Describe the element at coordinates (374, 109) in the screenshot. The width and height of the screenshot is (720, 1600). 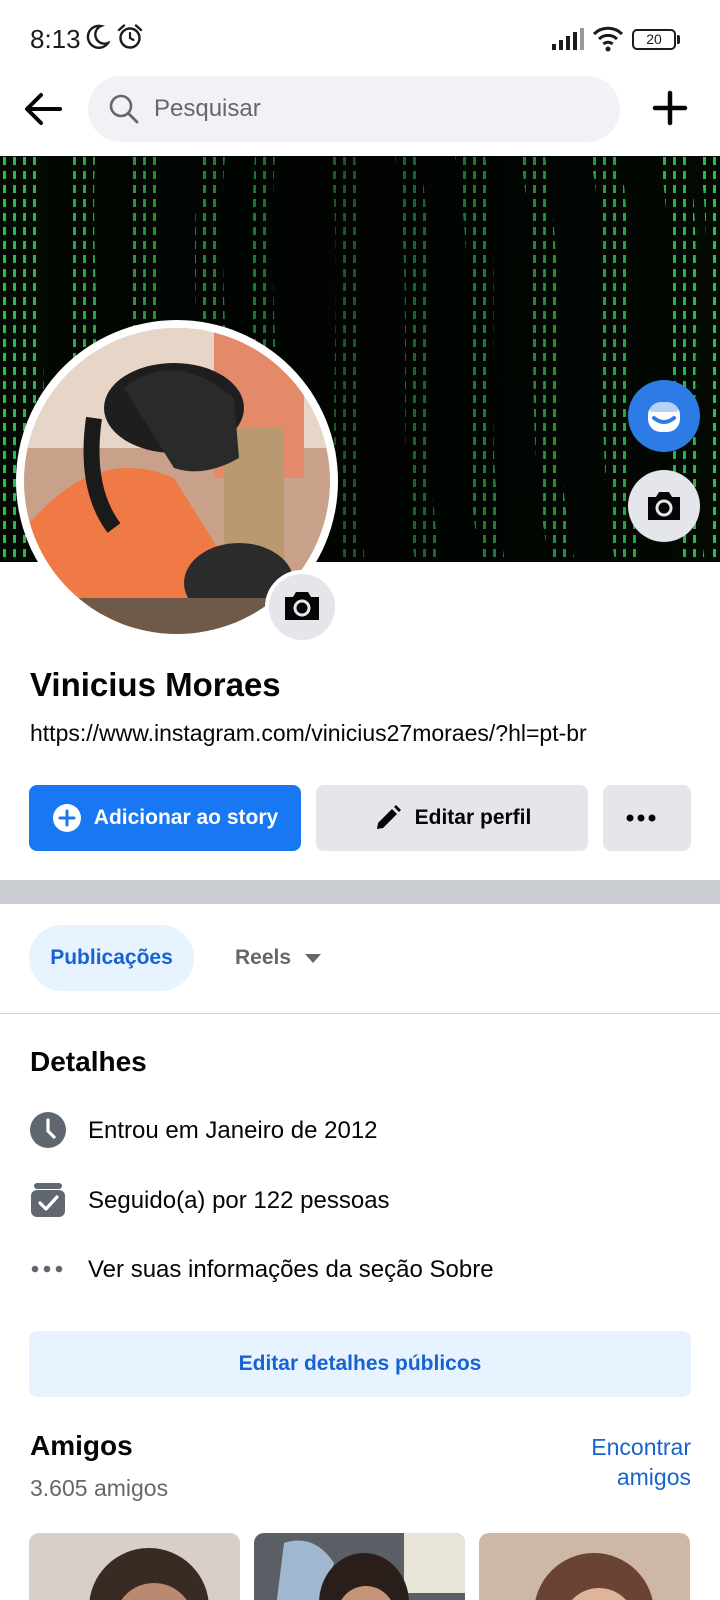
I see `search-input` at that location.